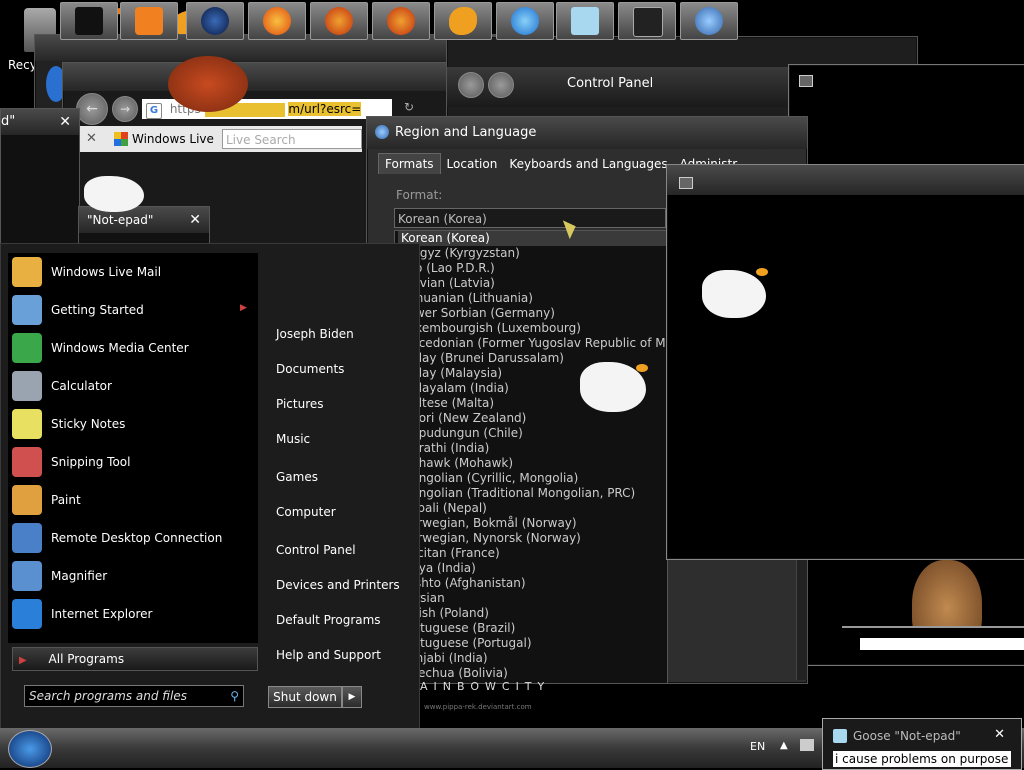 The image size is (1024, 770). What do you see at coordinates (81, 386) in the screenshot?
I see `program-label: Calculator` at bounding box center [81, 386].